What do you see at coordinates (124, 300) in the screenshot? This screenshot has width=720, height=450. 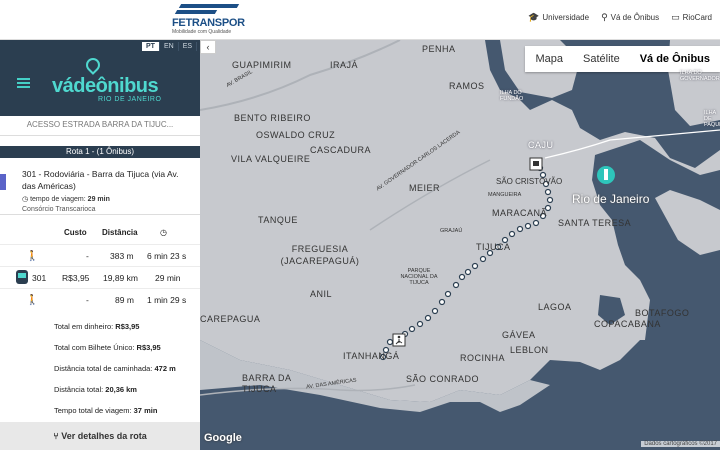 I see `row-distance: 89 m` at bounding box center [124, 300].